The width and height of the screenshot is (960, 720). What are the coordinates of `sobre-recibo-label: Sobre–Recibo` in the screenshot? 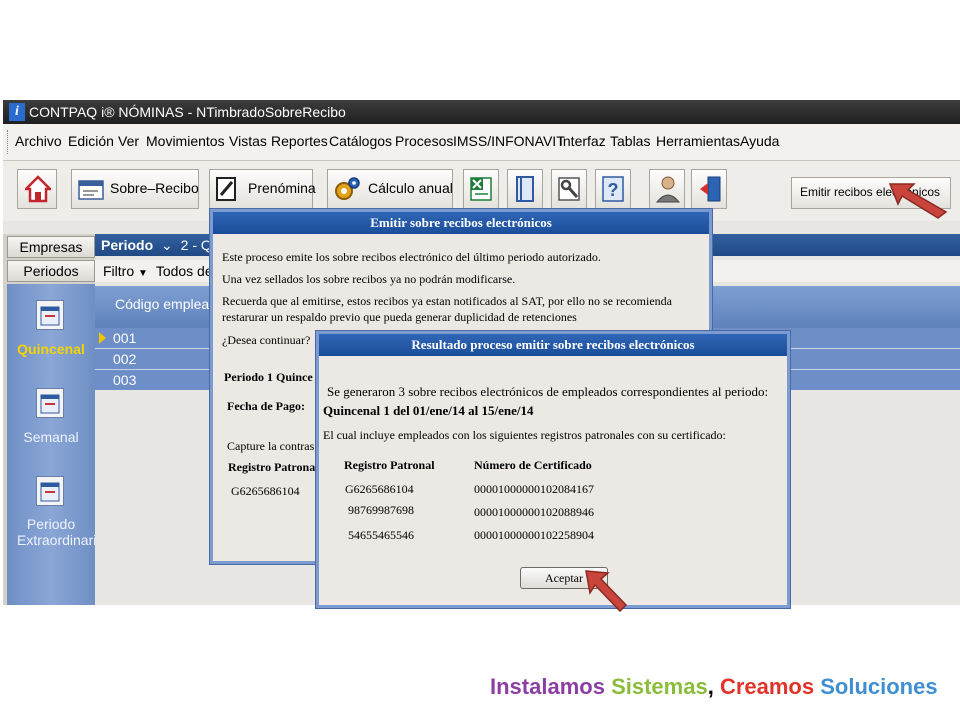 It's located at (154, 188).